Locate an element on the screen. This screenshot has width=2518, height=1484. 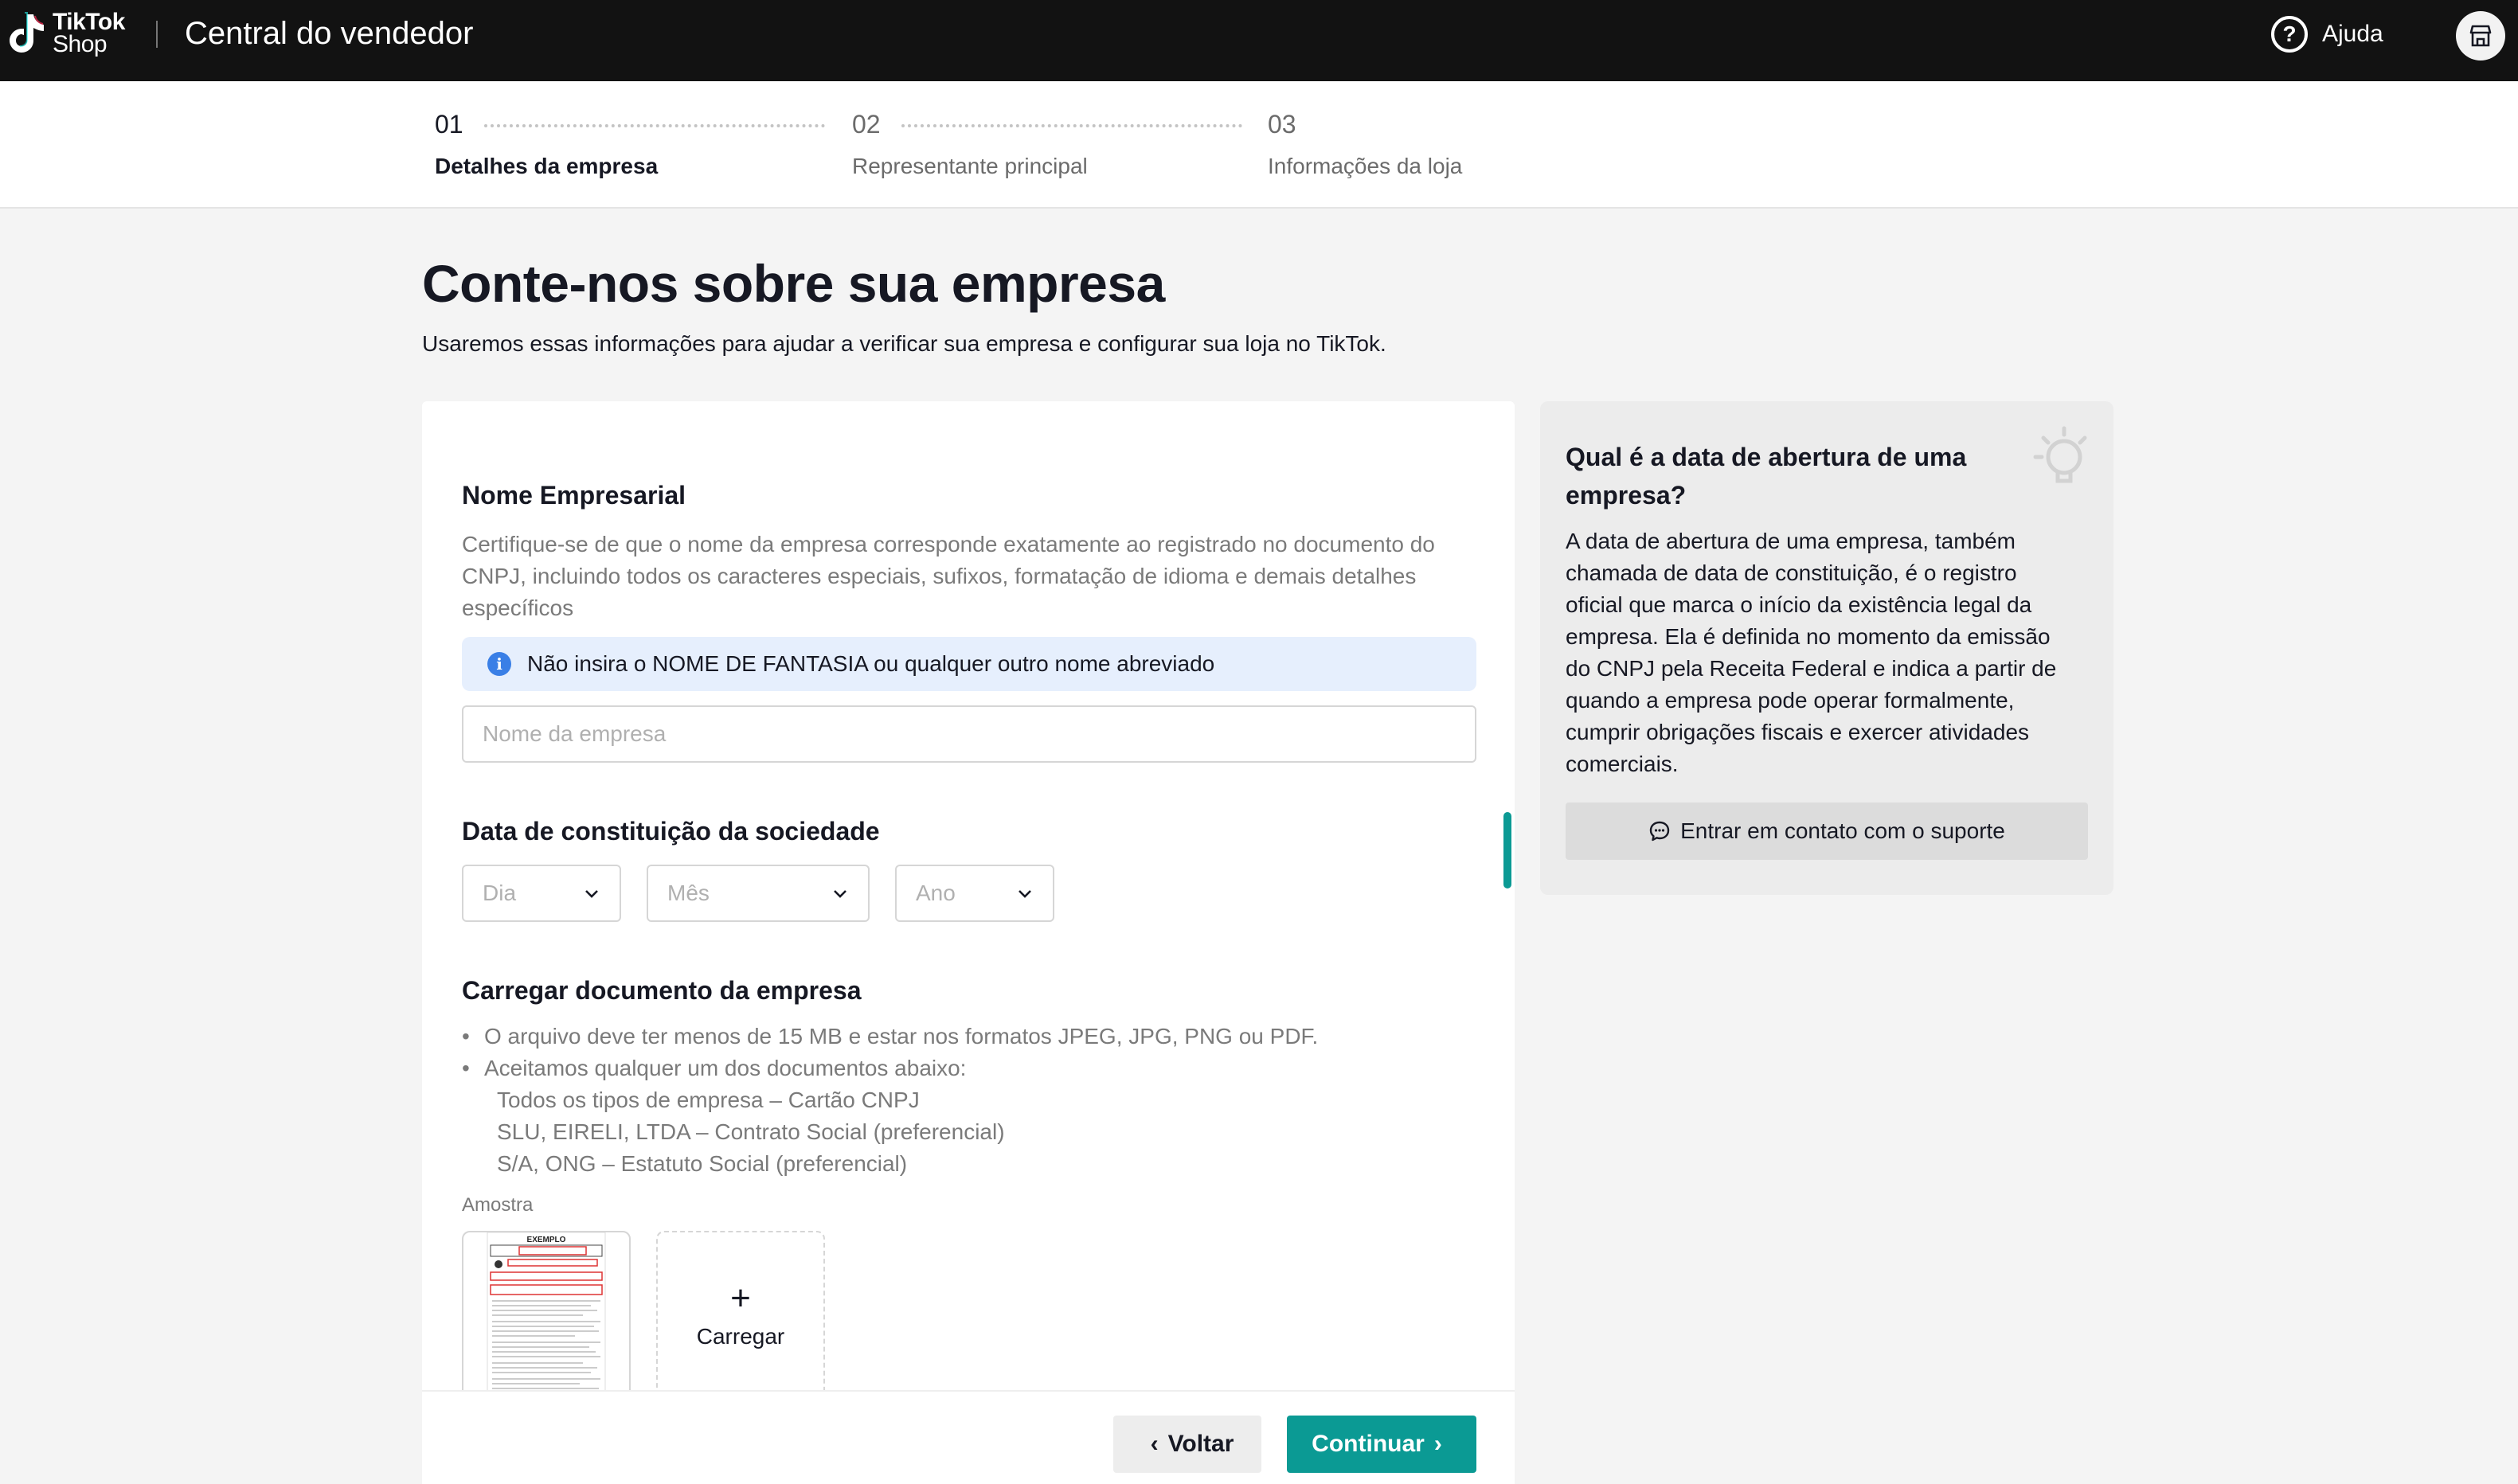
back-button: ‹ Voltar is located at coordinates (1187, 1444).